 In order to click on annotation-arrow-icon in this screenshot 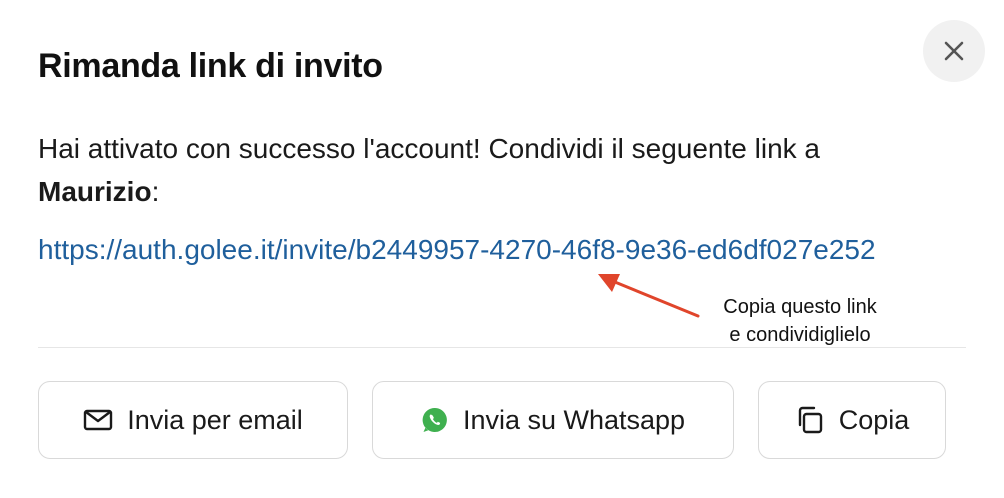, I will do `click(649, 296)`.